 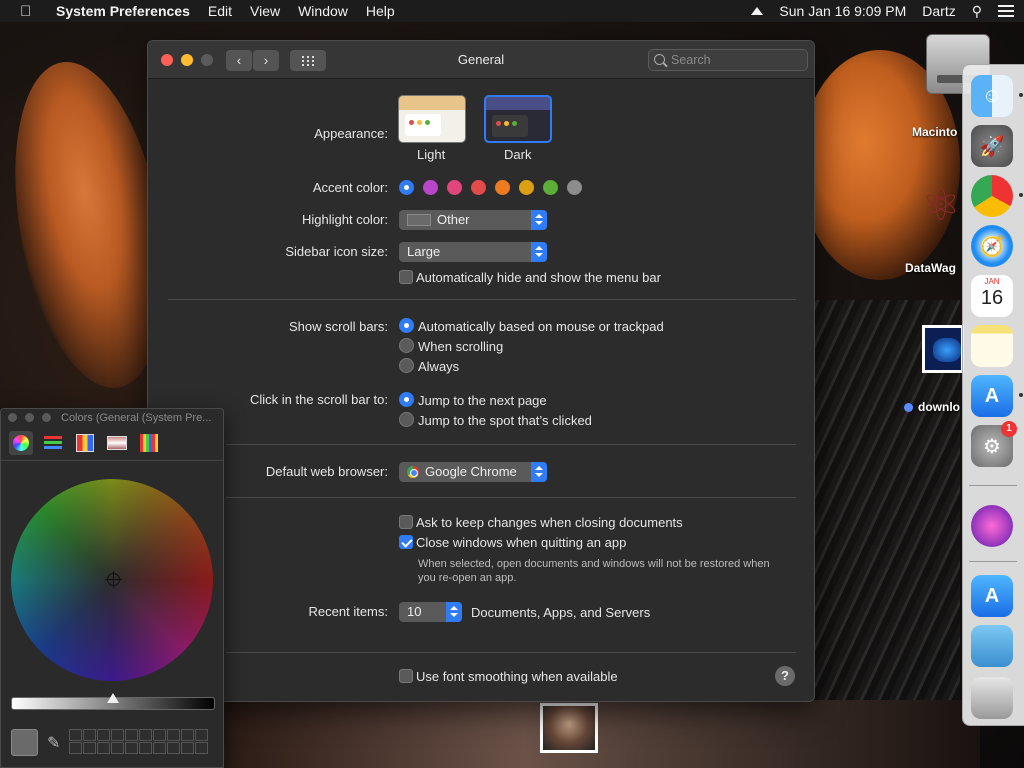 I want to click on appearance-dark-option, so click(x=518, y=119).